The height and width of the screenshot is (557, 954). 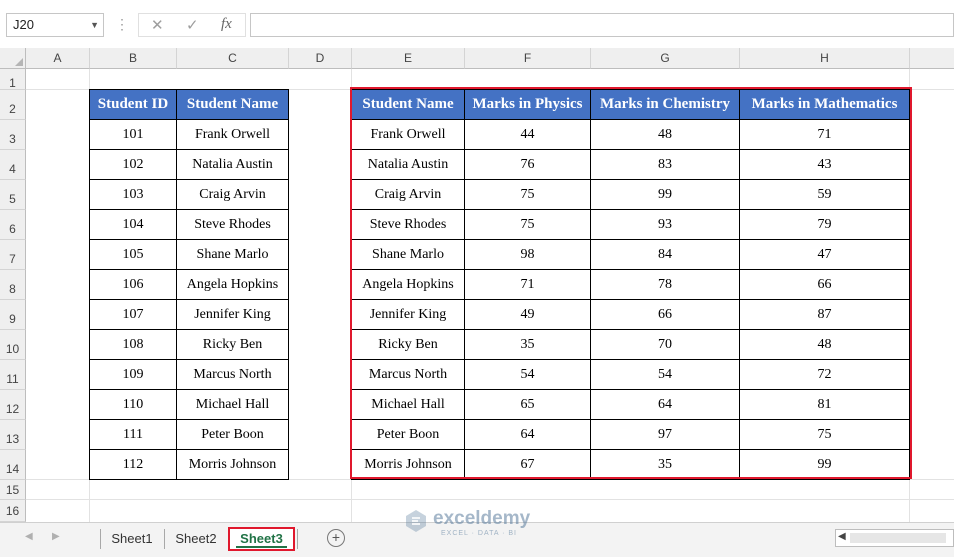 I want to click on row-header-12: 12, so click(x=13, y=405).